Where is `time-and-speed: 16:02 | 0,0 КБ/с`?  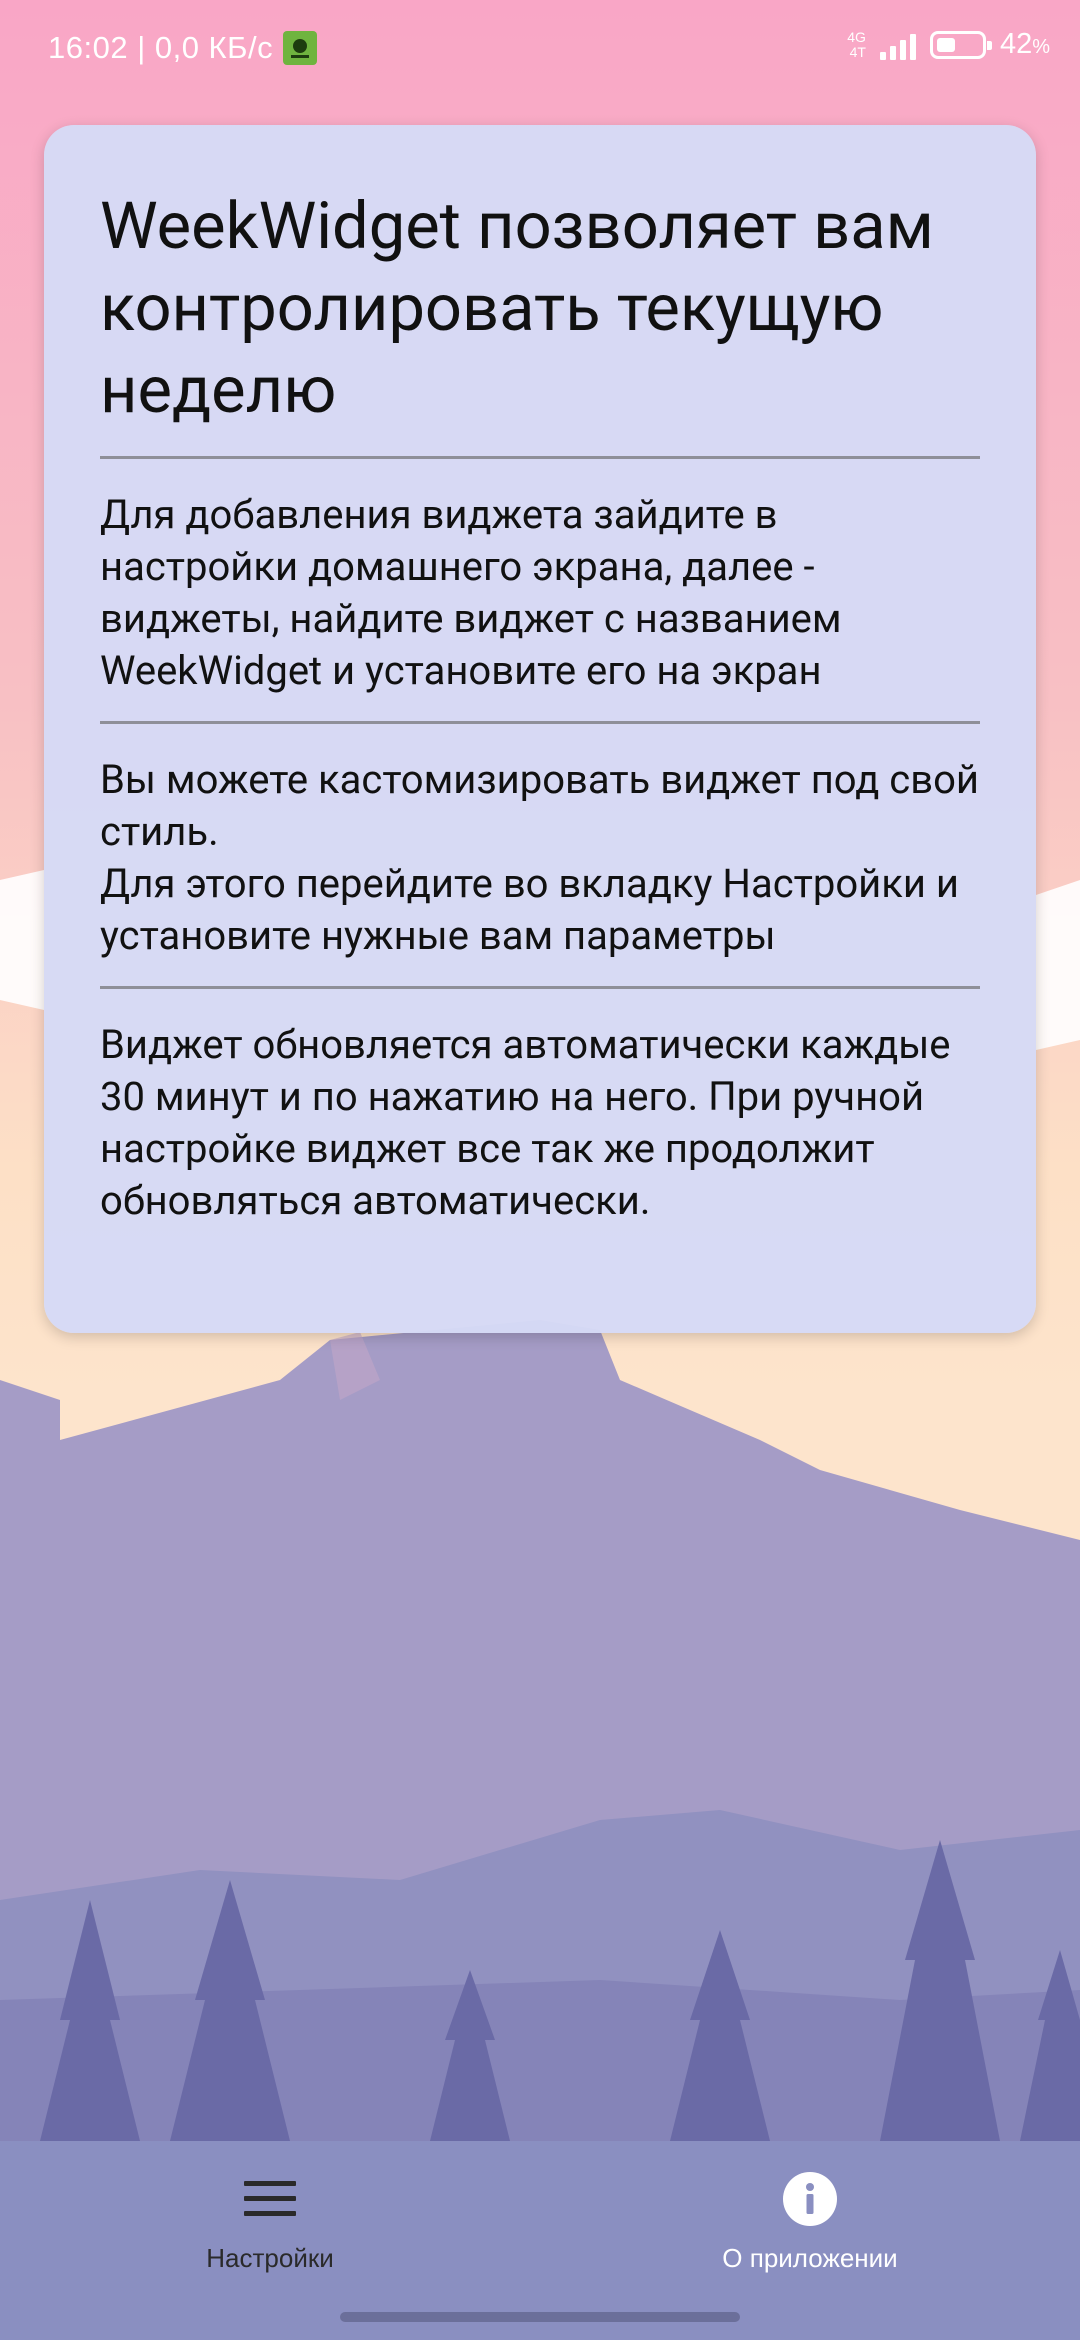 time-and-speed: 16:02 | 0,0 КБ/с is located at coordinates (161, 47).